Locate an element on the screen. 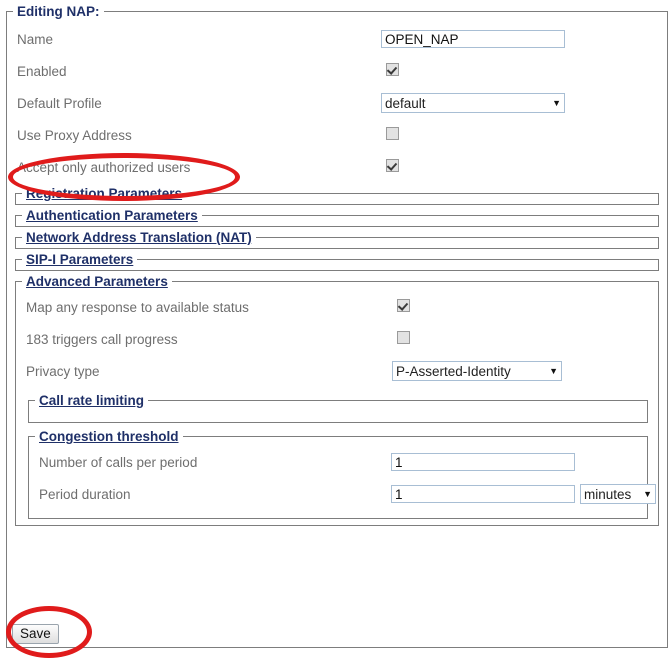 Image resolution: width=669 pixels, height=658 pixels. name-input-wrap: OPEN_NAP is located at coordinates (473, 39).